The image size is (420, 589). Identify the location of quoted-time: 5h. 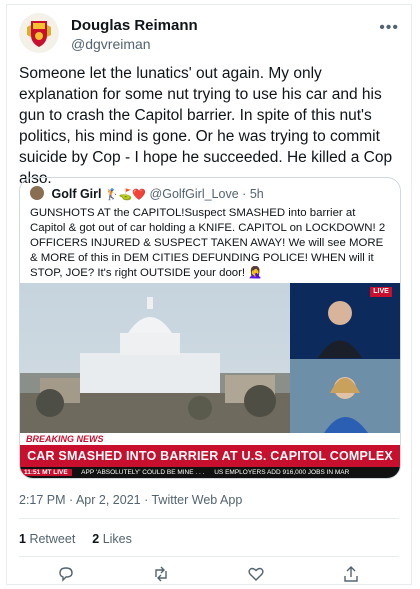
(256, 194).